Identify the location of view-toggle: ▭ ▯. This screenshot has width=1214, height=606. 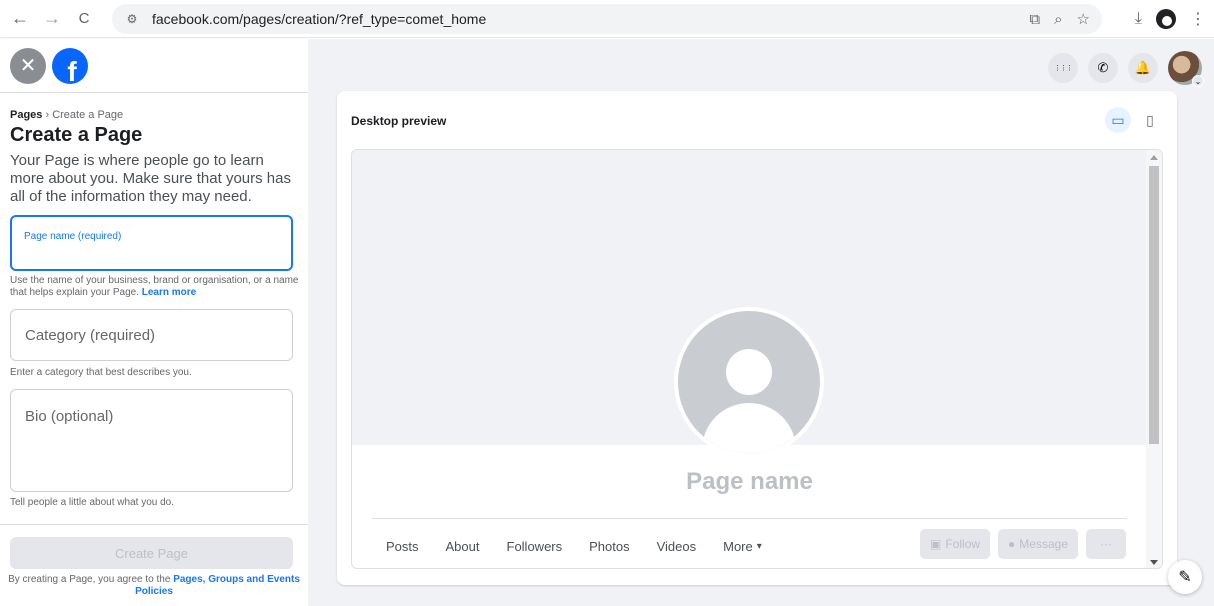
(1134, 120).